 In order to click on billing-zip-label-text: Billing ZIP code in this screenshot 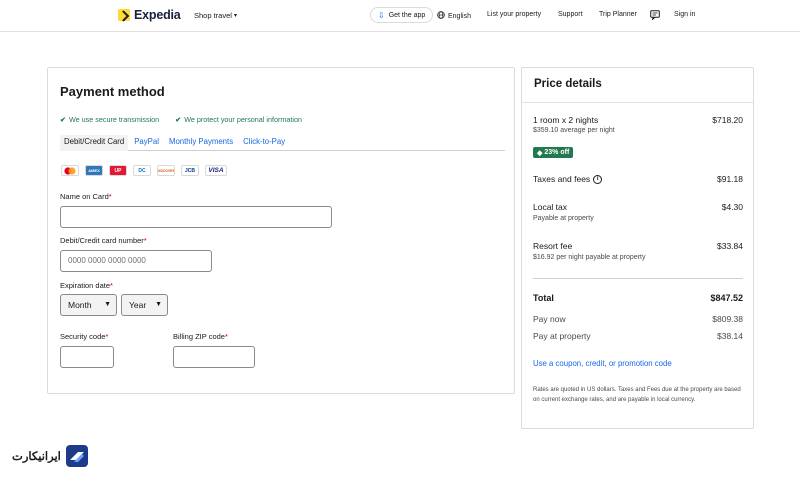, I will do `click(199, 336)`.